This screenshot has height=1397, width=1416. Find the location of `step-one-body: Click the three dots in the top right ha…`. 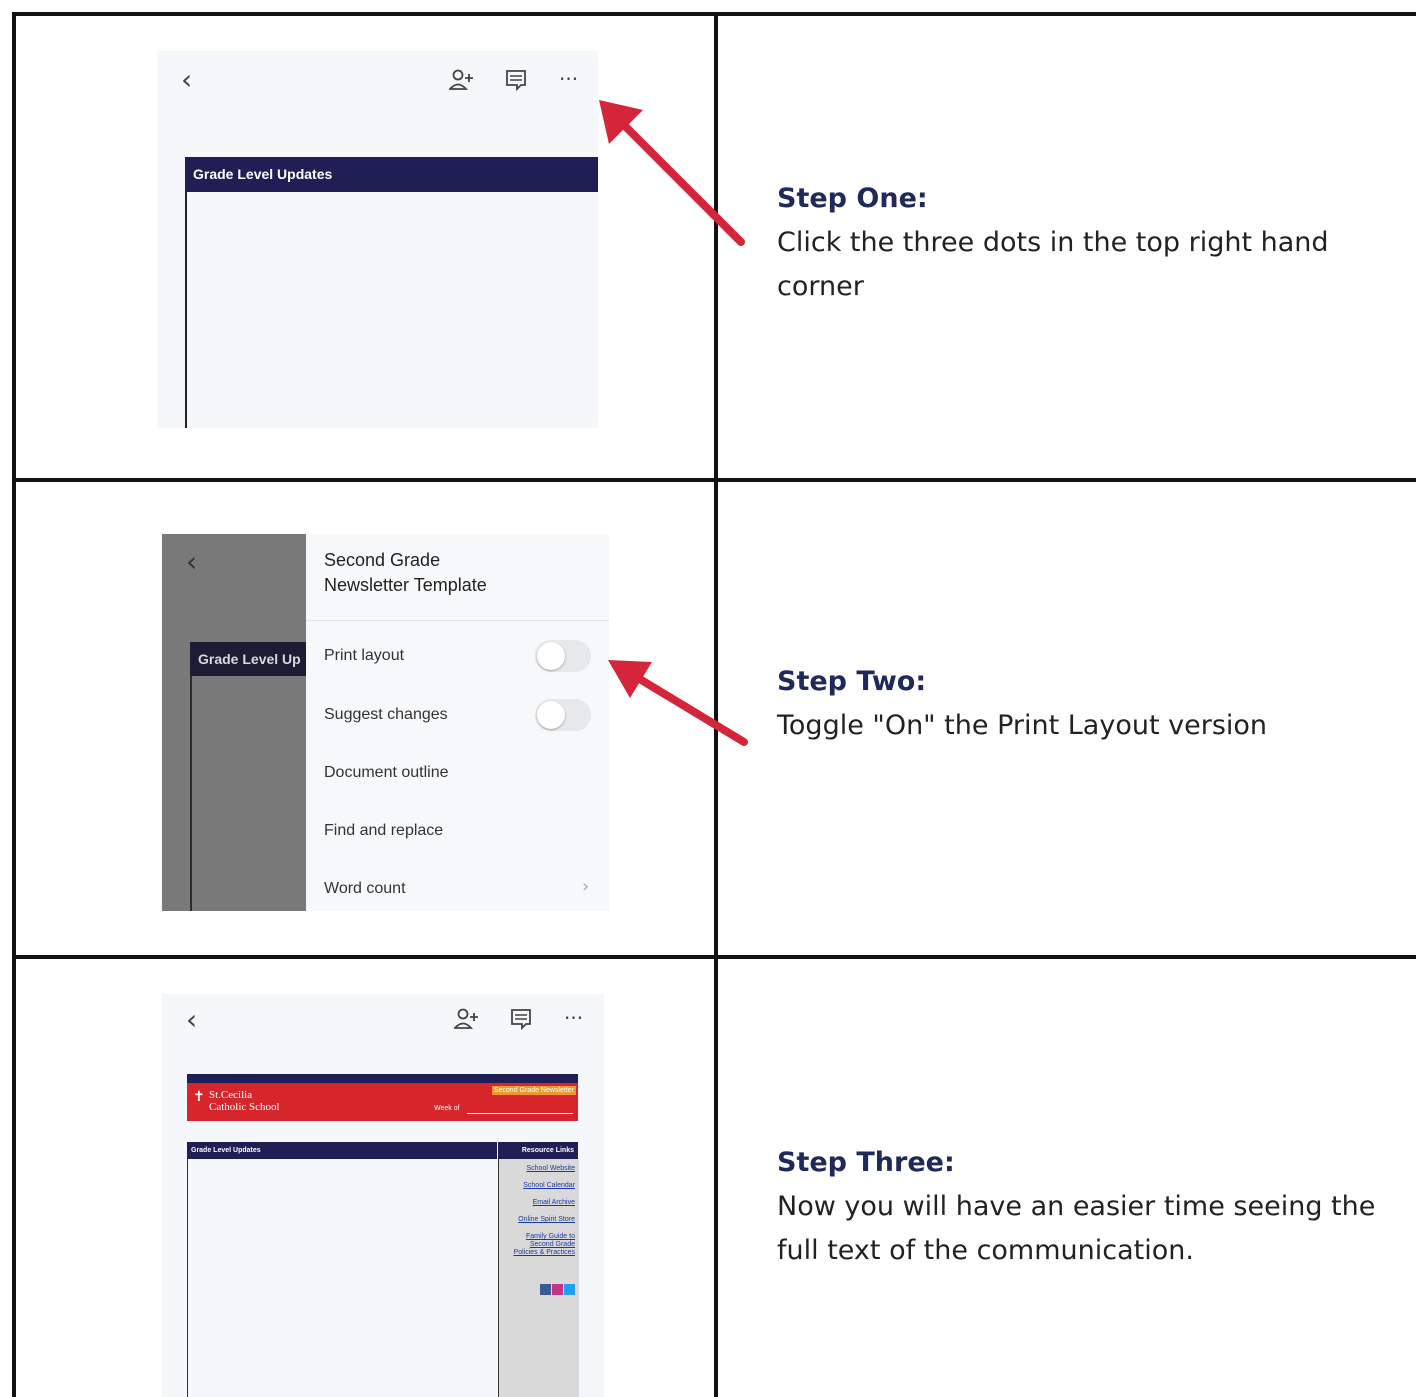

step-one-body: Click the three dots in the top right ha… is located at coordinates (1053, 264).